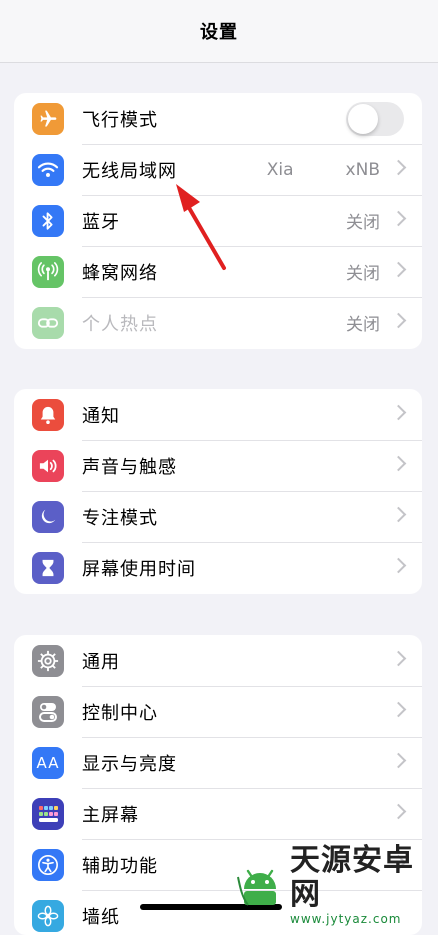  What do you see at coordinates (48, 517) in the screenshot?
I see `moon-icon` at bounding box center [48, 517].